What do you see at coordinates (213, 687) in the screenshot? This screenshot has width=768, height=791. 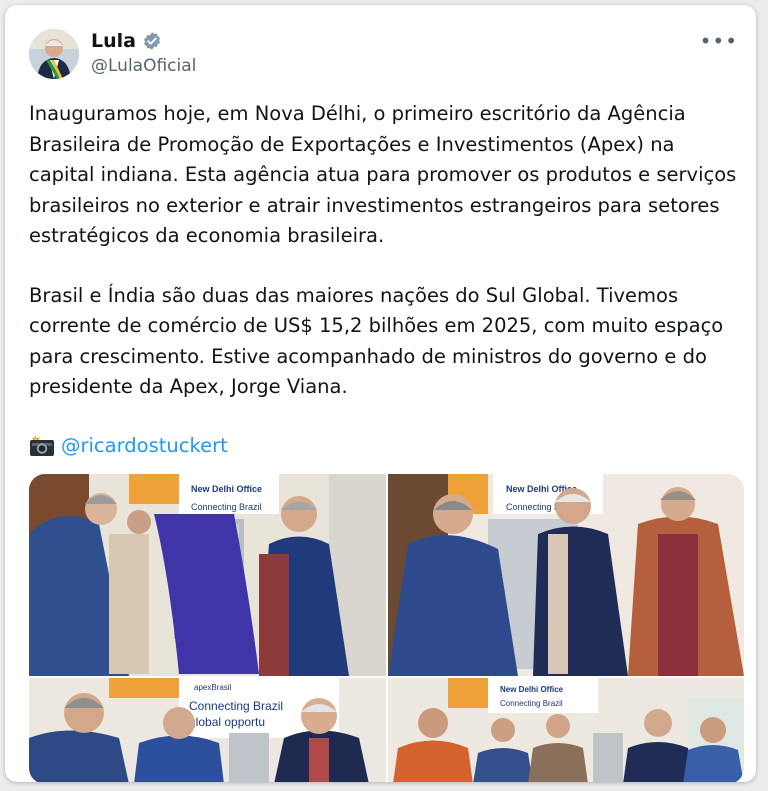 I see `signage-brand-3: apexBrasil` at bounding box center [213, 687].